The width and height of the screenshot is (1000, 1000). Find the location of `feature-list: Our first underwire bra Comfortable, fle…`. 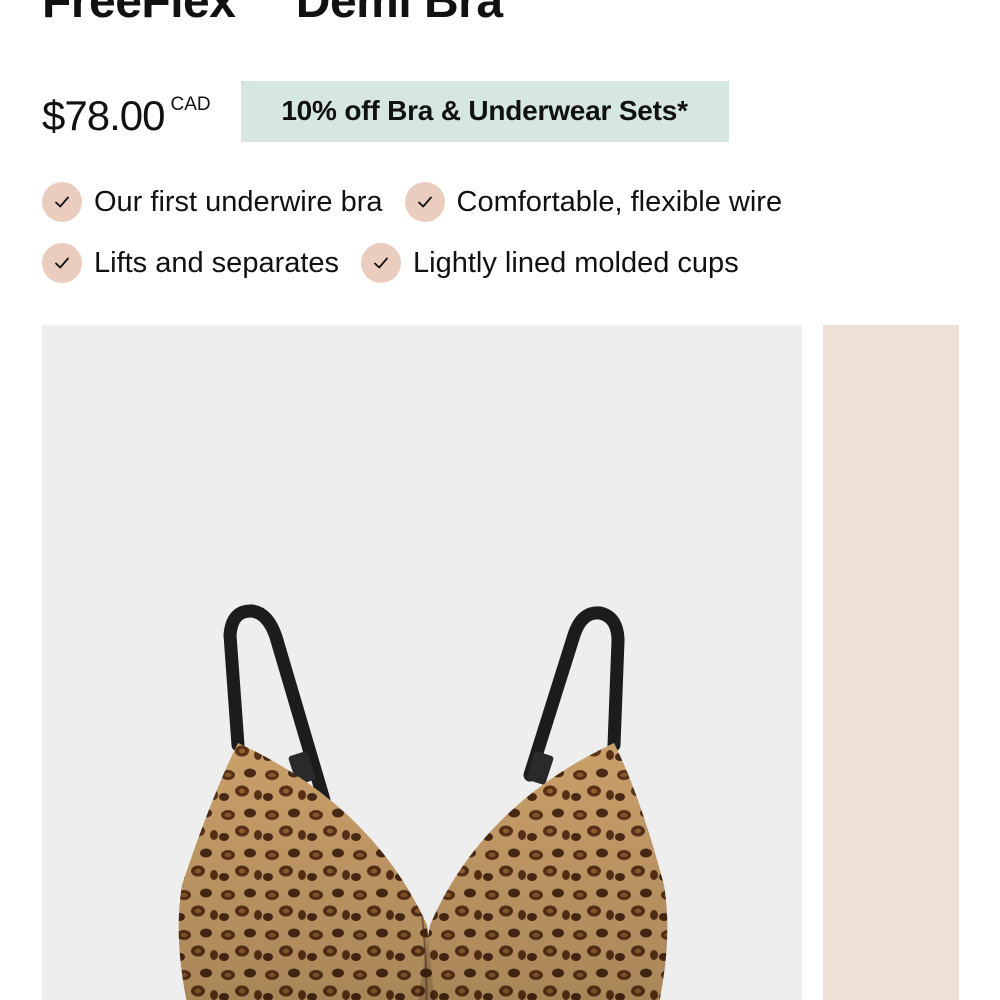

feature-list: Our first underwire bra Comfortable, fle… is located at coordinates (423, 241).